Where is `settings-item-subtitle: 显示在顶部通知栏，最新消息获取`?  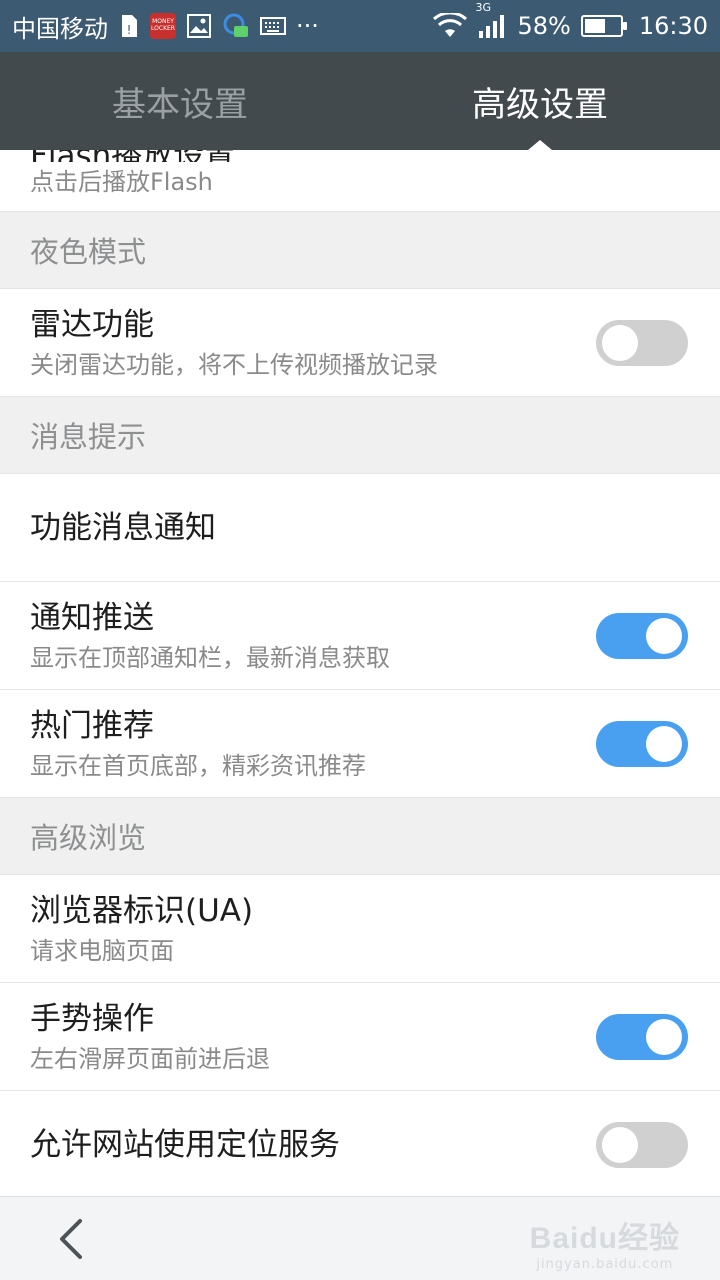
settings-item-subtitle: 显示在顶部通知栏，最新消息获取 is located at coordinates (210, 657).